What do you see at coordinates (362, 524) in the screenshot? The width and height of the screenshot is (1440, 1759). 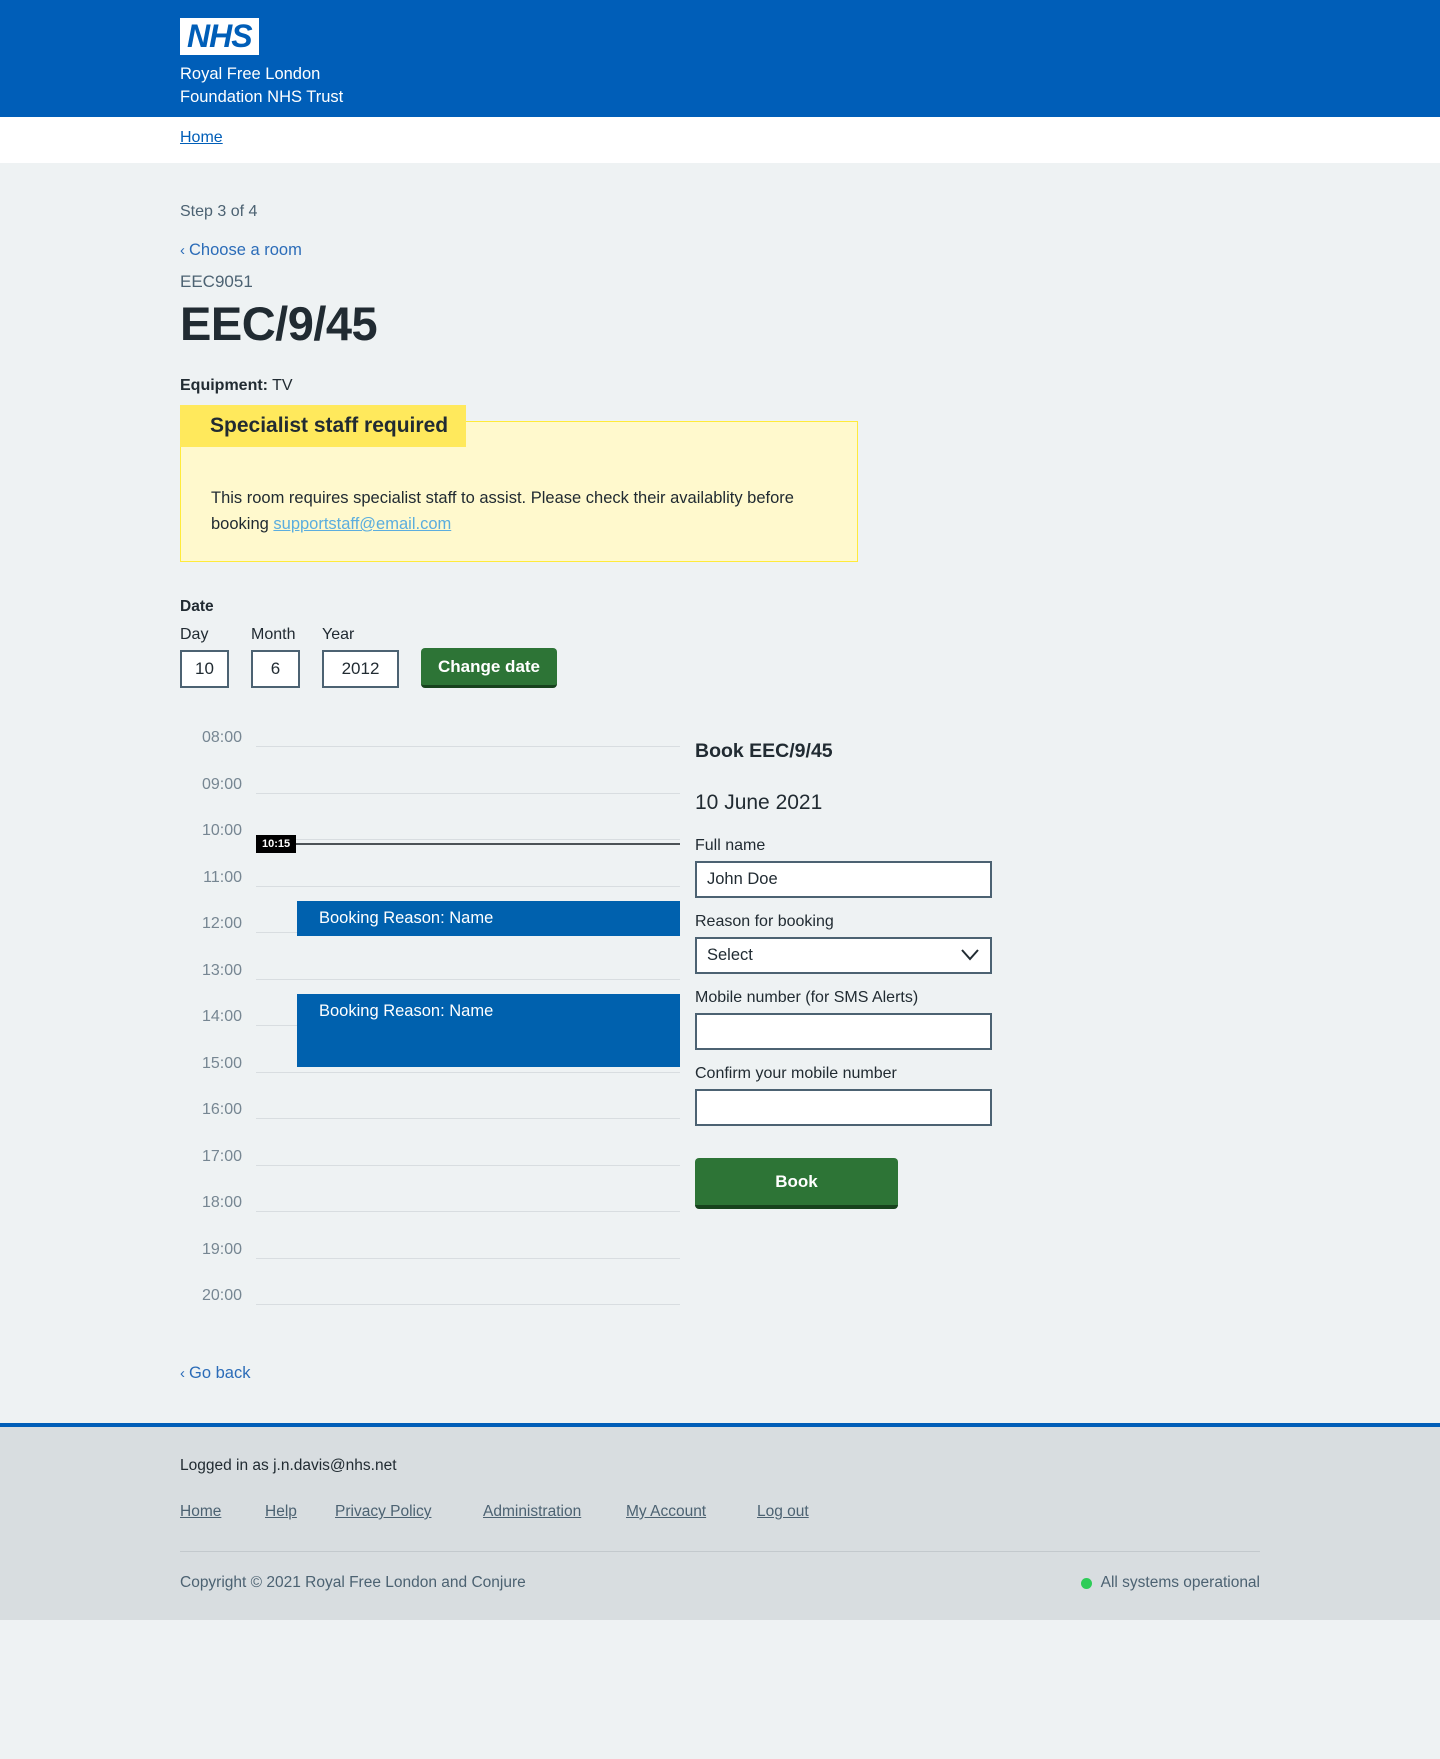 I see `support-email-link: supportstaff@email.com` at bounding box center [362, 524].